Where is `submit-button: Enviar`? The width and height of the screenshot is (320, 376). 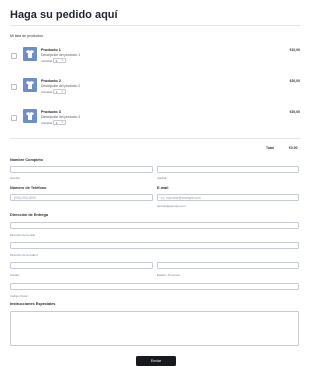 submit-button: Enviar is located at coordinates (156, 361).